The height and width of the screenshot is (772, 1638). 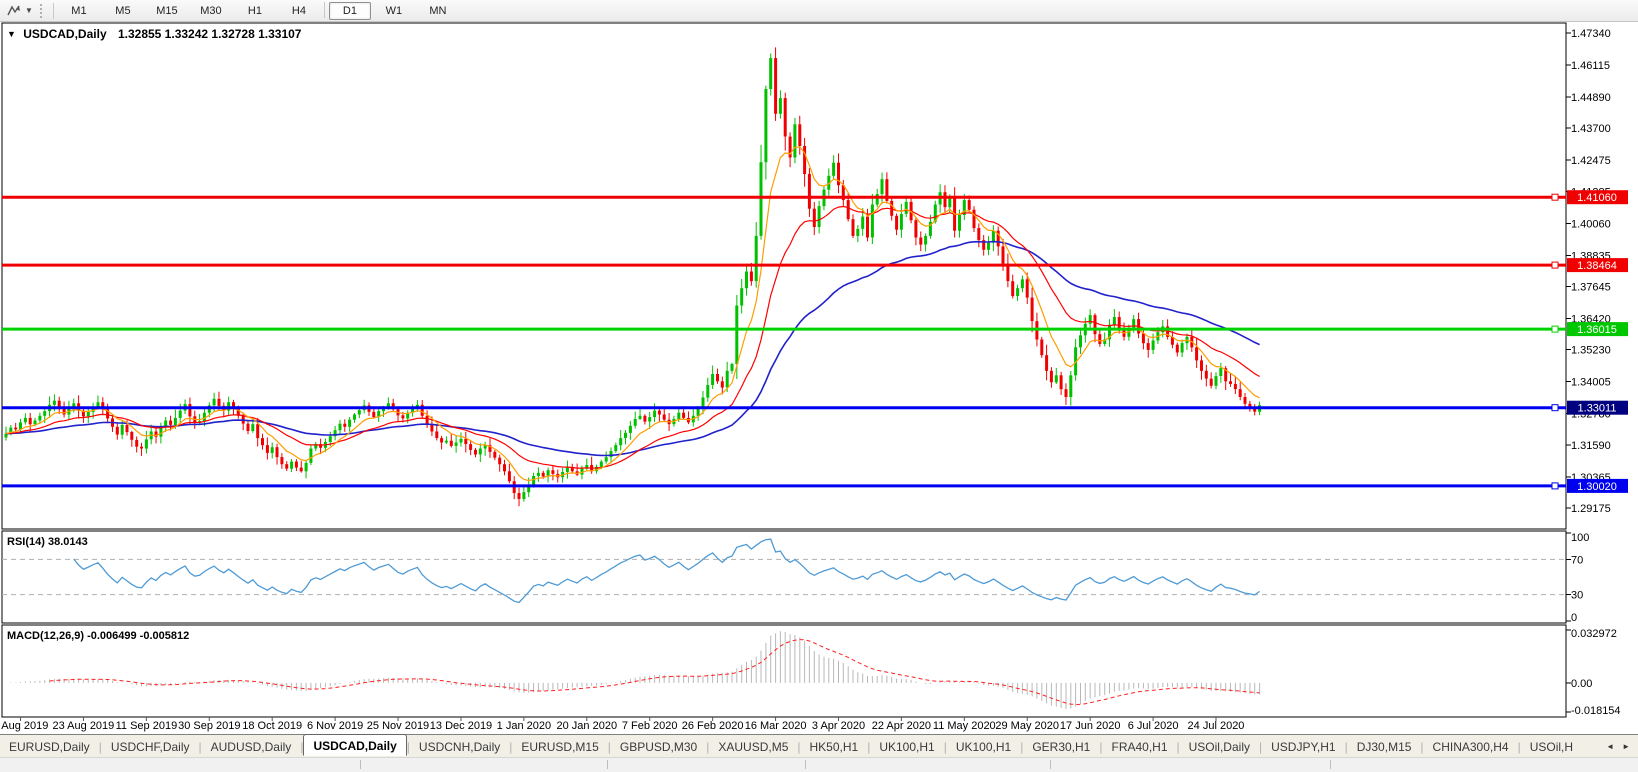 I want to click on chart-tab-fra40-h1: FRA40,H1, so click(x=1139, y=747).